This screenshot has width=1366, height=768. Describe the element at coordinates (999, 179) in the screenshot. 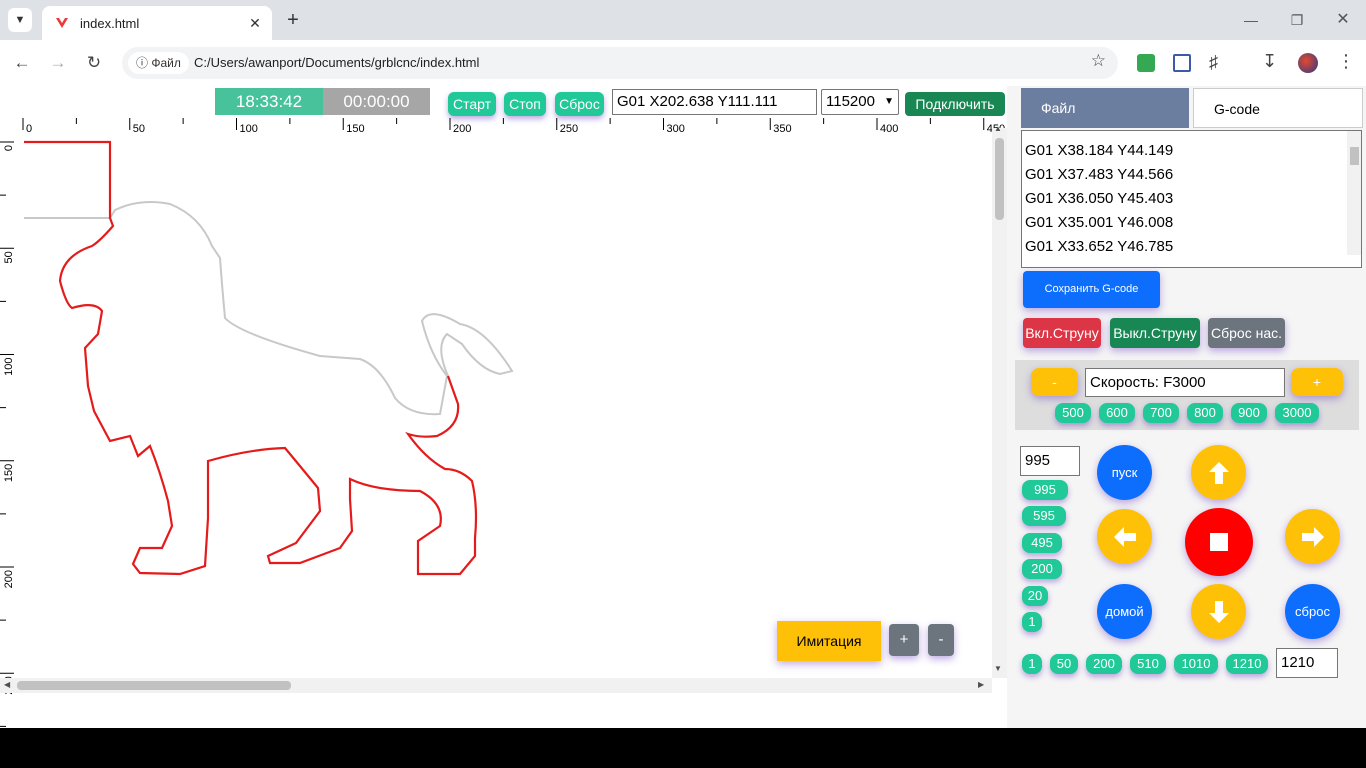

I see `vertical-scrollbar-thumb` at that location.